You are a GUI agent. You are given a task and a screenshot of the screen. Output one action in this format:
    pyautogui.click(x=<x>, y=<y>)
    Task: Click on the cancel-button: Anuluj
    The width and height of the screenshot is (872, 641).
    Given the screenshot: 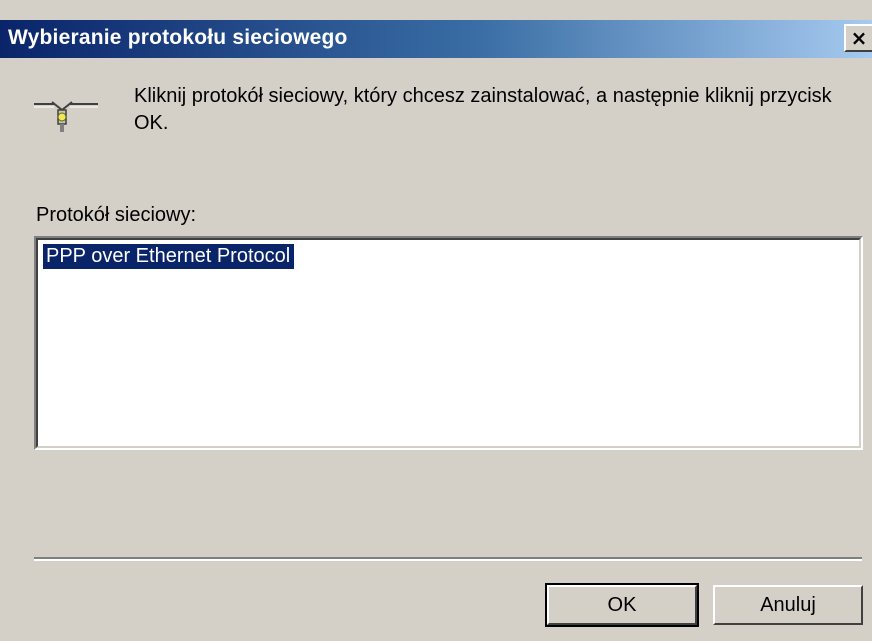 What is the action you would take?
    pyautogui.click(x=788, y=605)
    